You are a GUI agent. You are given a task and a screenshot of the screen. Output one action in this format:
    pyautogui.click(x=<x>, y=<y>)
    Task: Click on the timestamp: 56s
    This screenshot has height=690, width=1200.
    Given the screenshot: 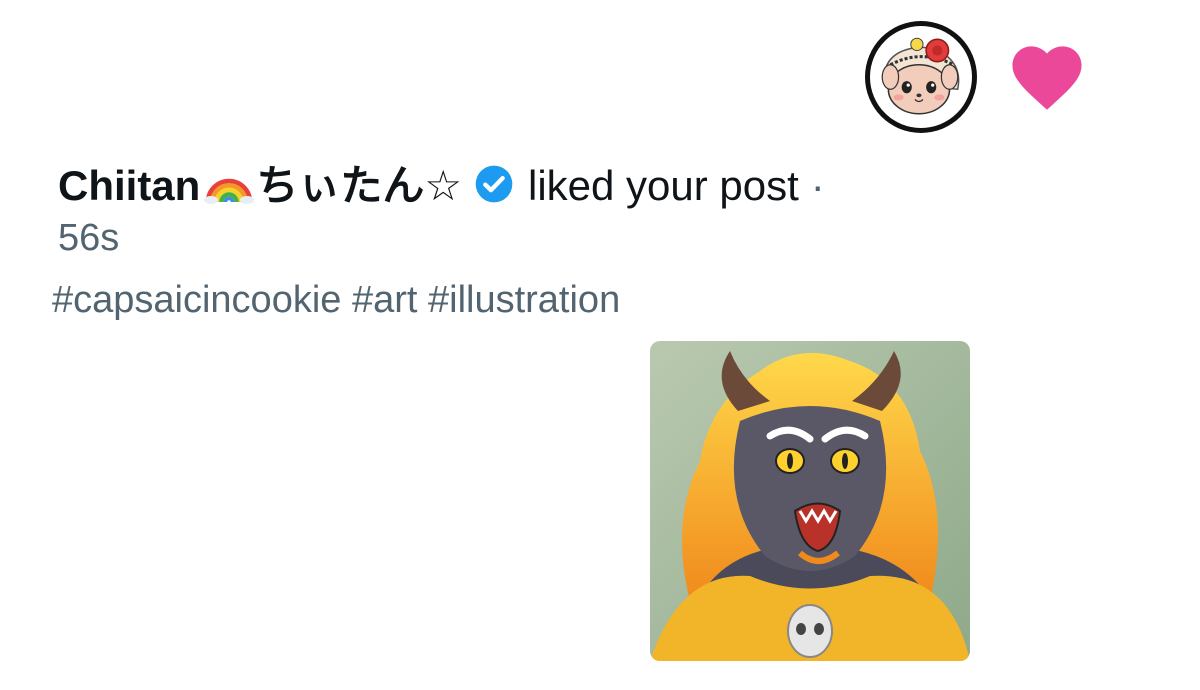 What is the action you would take?
    pyautogui.click(x=89, y=238)
    